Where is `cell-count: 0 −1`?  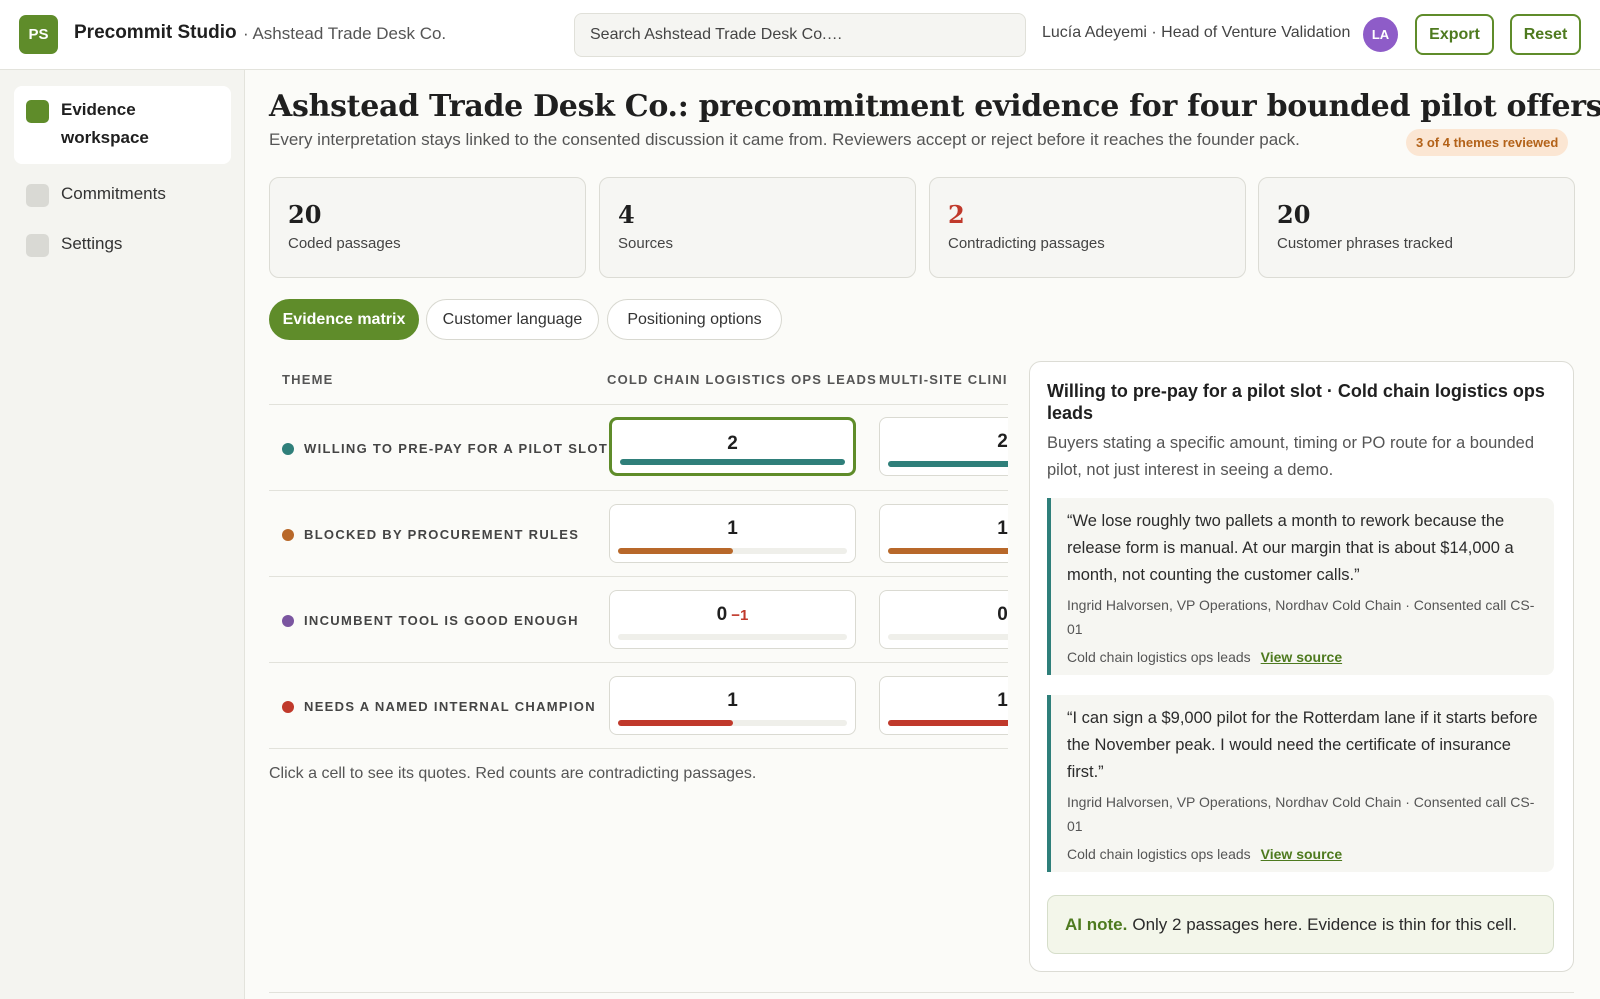 cell-count: 0 −1 is located at coordinates (732, 614).